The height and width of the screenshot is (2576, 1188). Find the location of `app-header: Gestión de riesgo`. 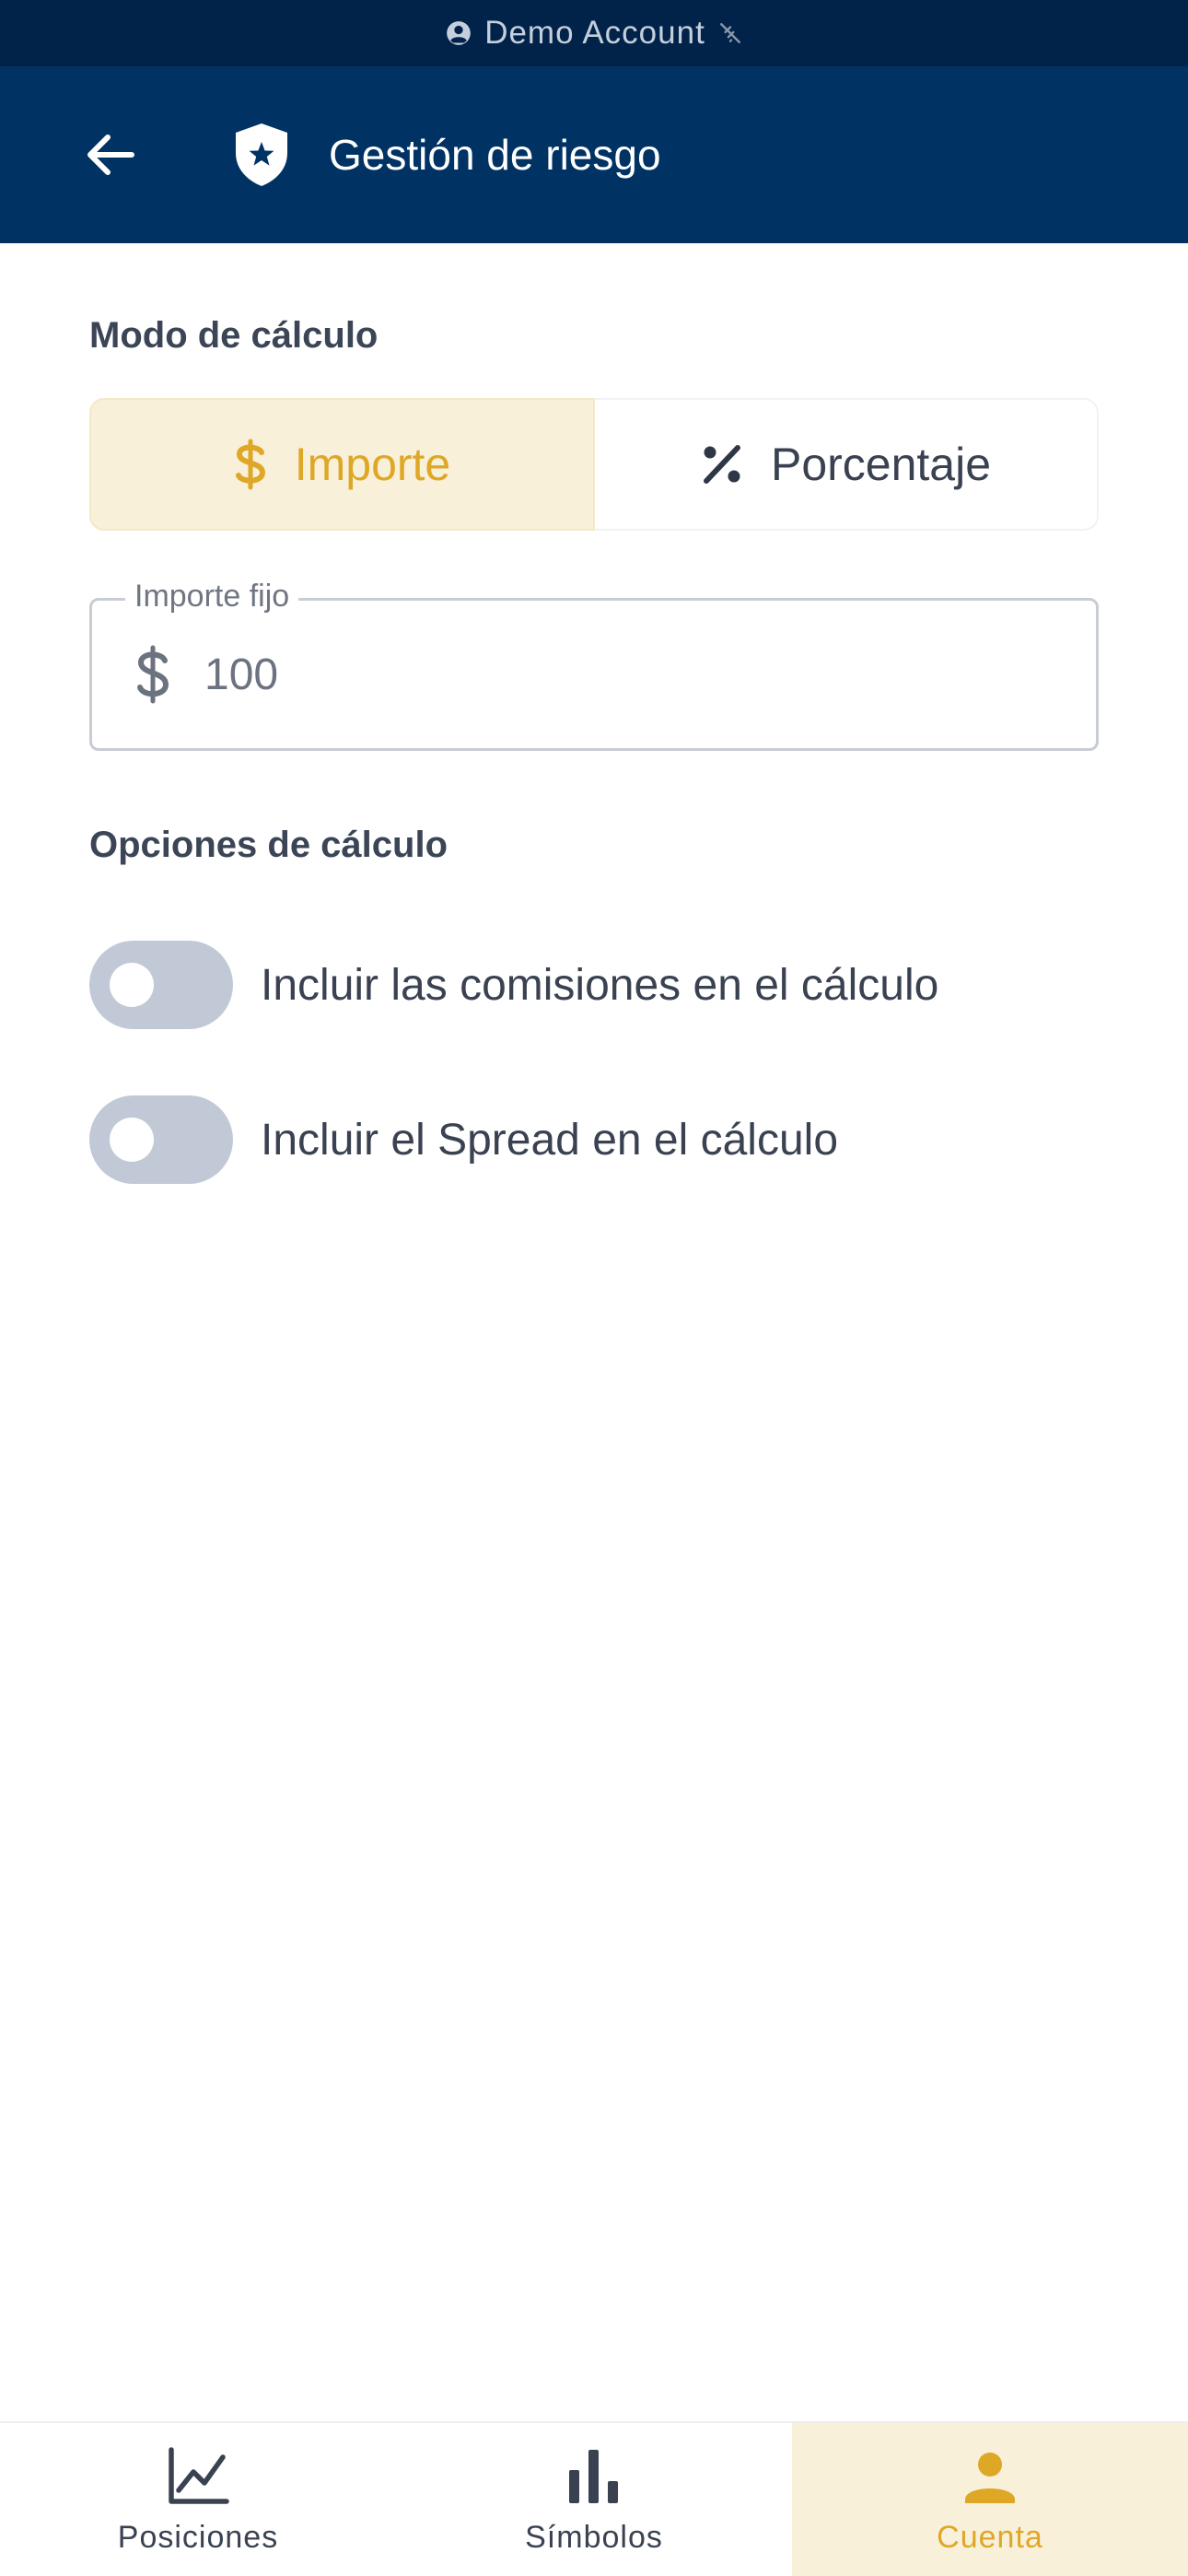

app-header: Gestión de riesgo is located at coordinates (594, 154).